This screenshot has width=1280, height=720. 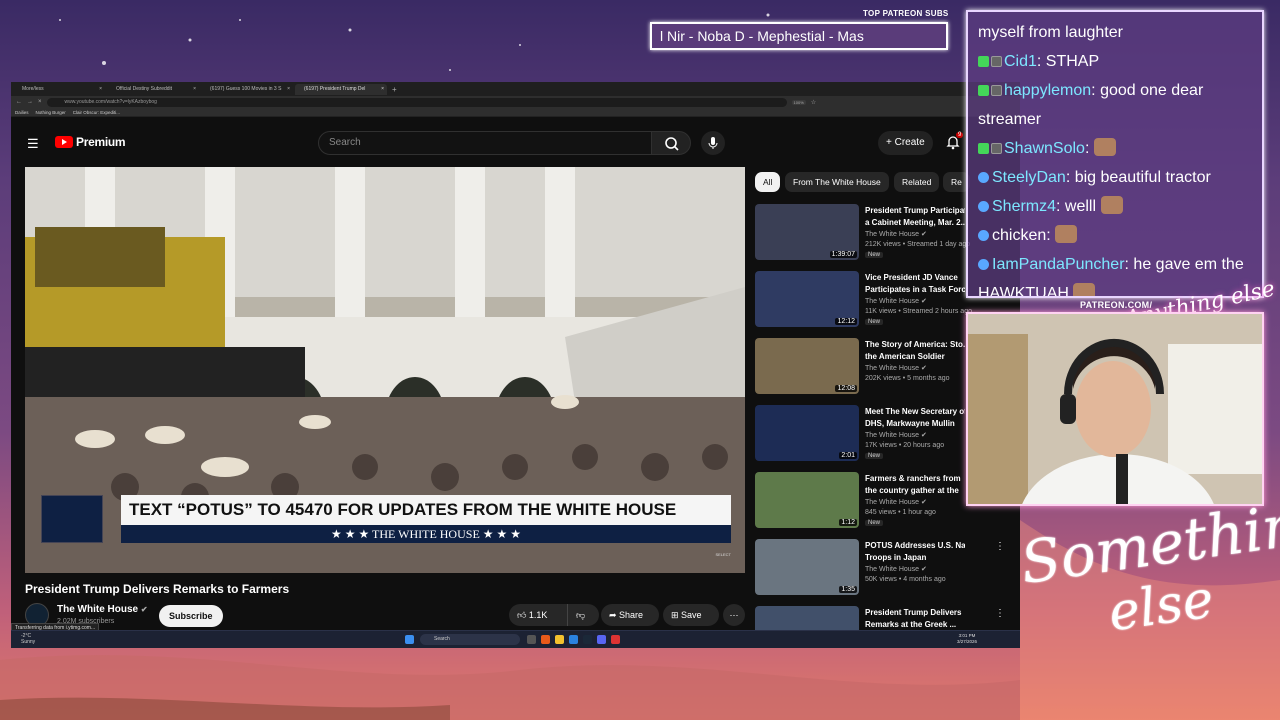 I want to click on chat-username: Shermz4, so click(x=1024, y=206).